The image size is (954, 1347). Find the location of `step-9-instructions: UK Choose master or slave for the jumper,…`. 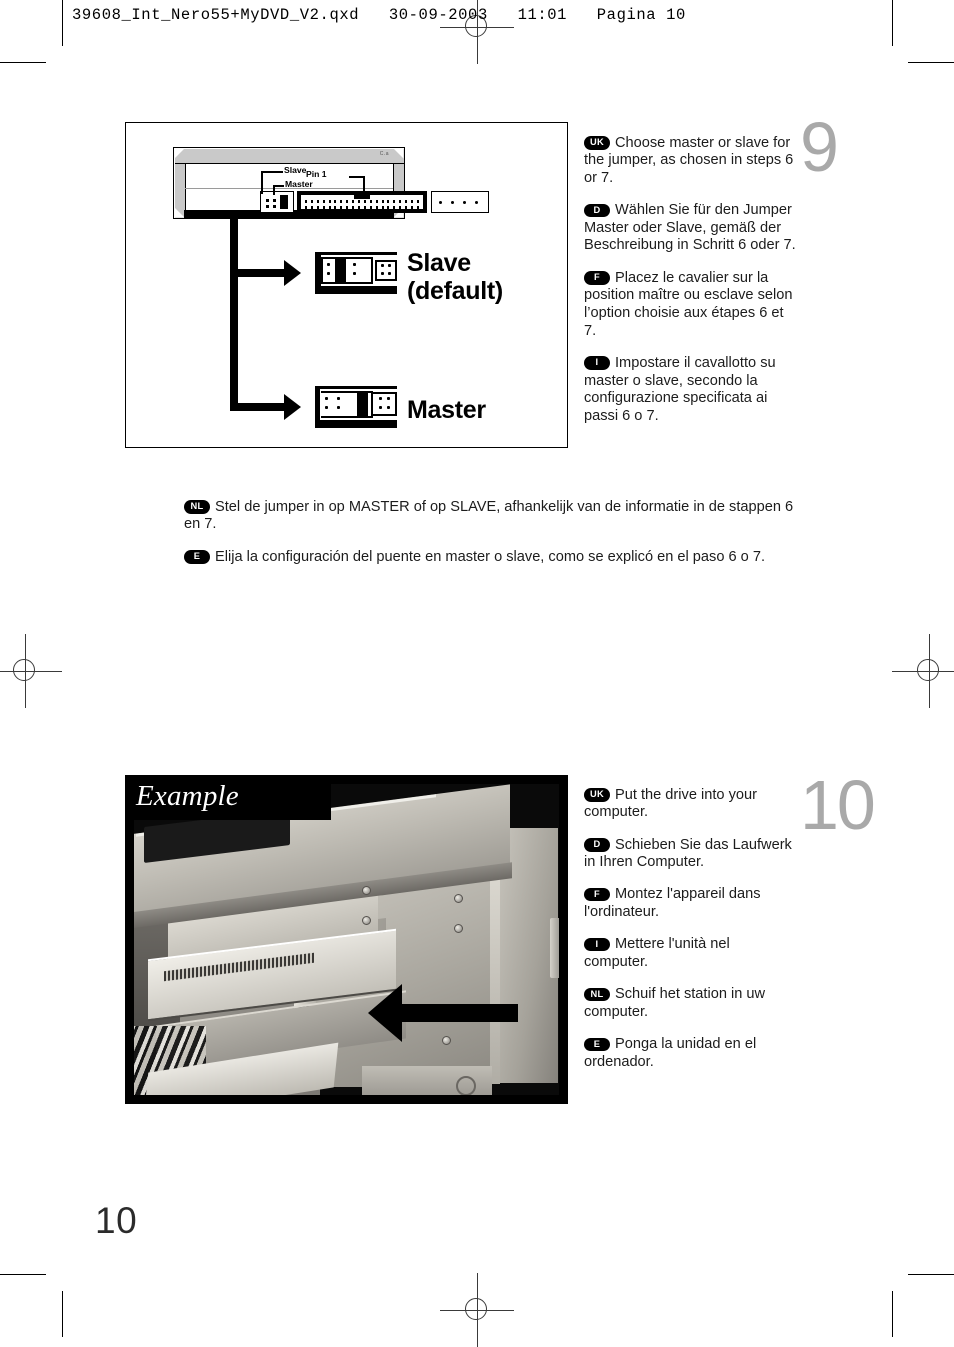

step-9-instructions: UK Choose master or slave for the jumper,… is located at coordinates (690, 273).